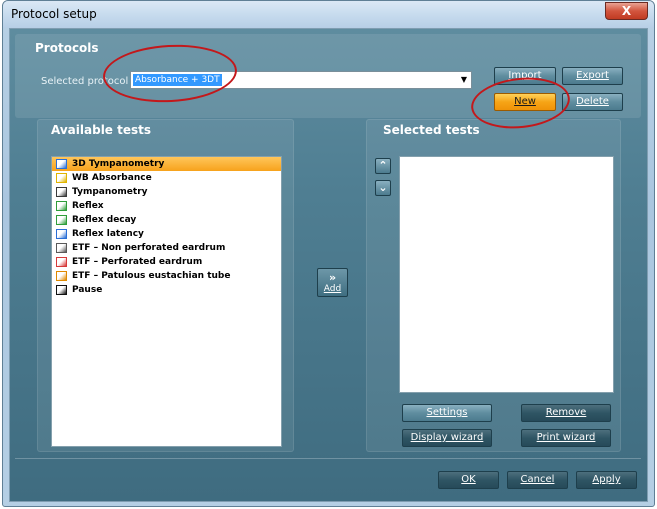  I want to click on import-button: Import, so click(525, 76).